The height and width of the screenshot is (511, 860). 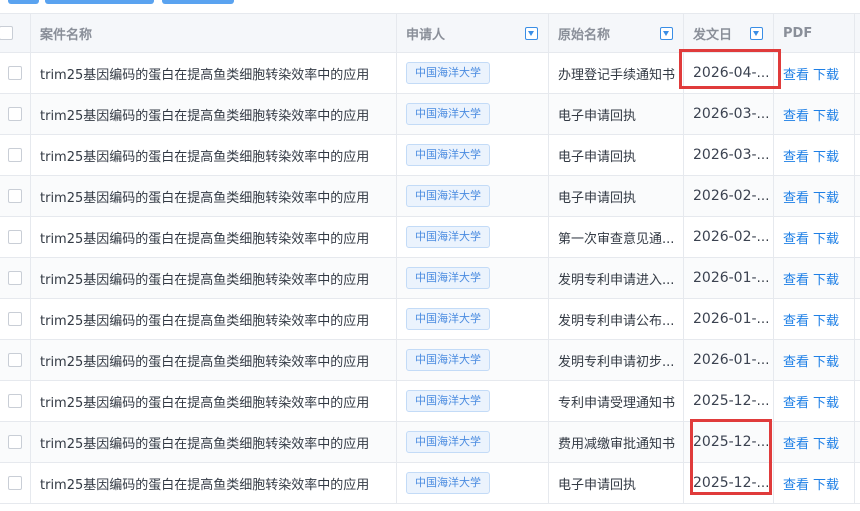 What do you see at coordinates (430, 2) in the screenshot?
I see `toolbar-strip` at bounding box center [430, 2].